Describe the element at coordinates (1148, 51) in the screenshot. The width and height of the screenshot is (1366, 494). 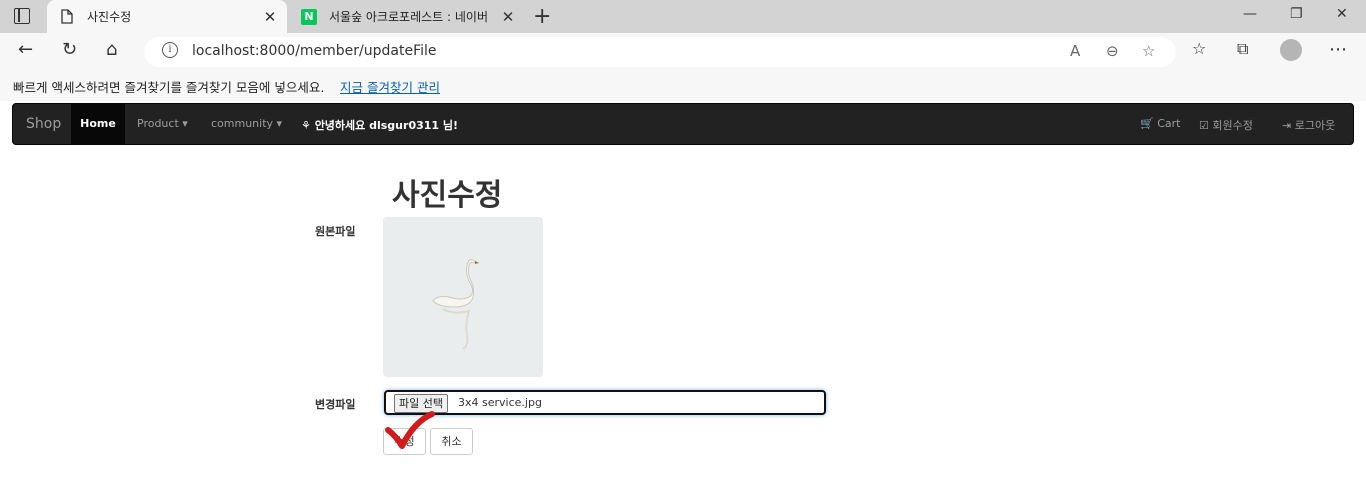
I see `add-favorite-icon: ☆` at that location.